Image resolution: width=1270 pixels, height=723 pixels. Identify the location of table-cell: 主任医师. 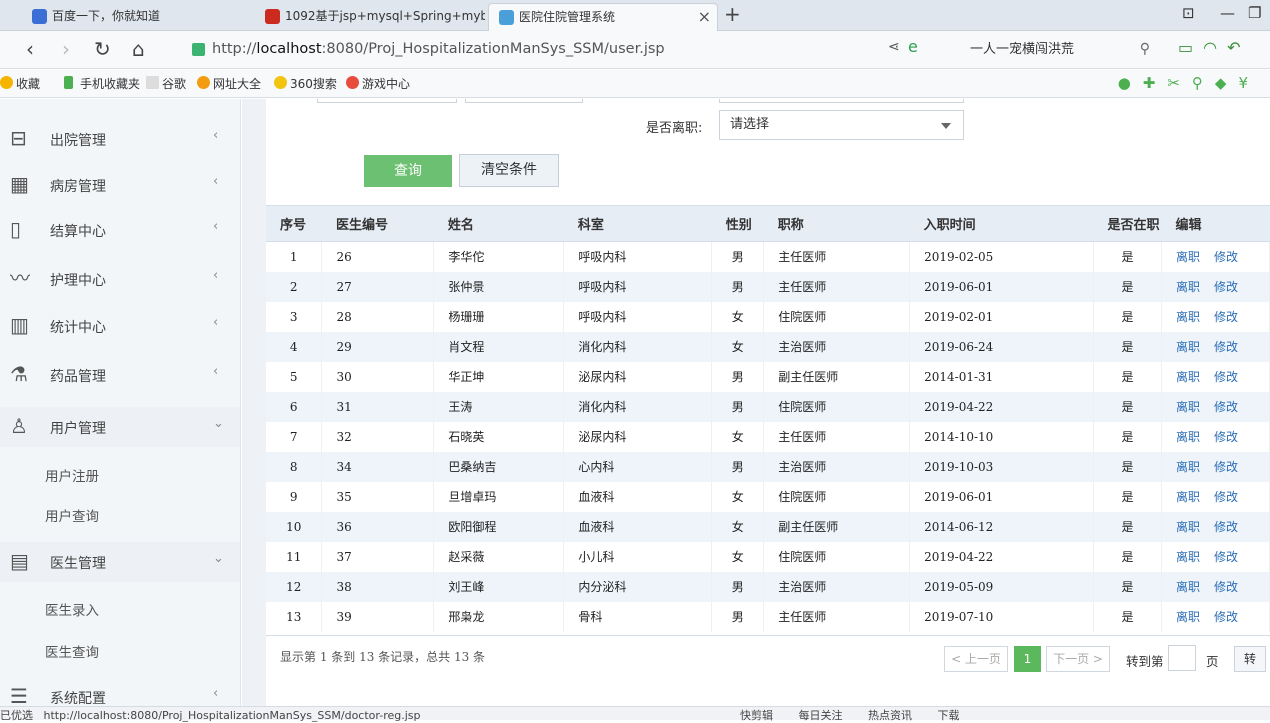
(837, 616).